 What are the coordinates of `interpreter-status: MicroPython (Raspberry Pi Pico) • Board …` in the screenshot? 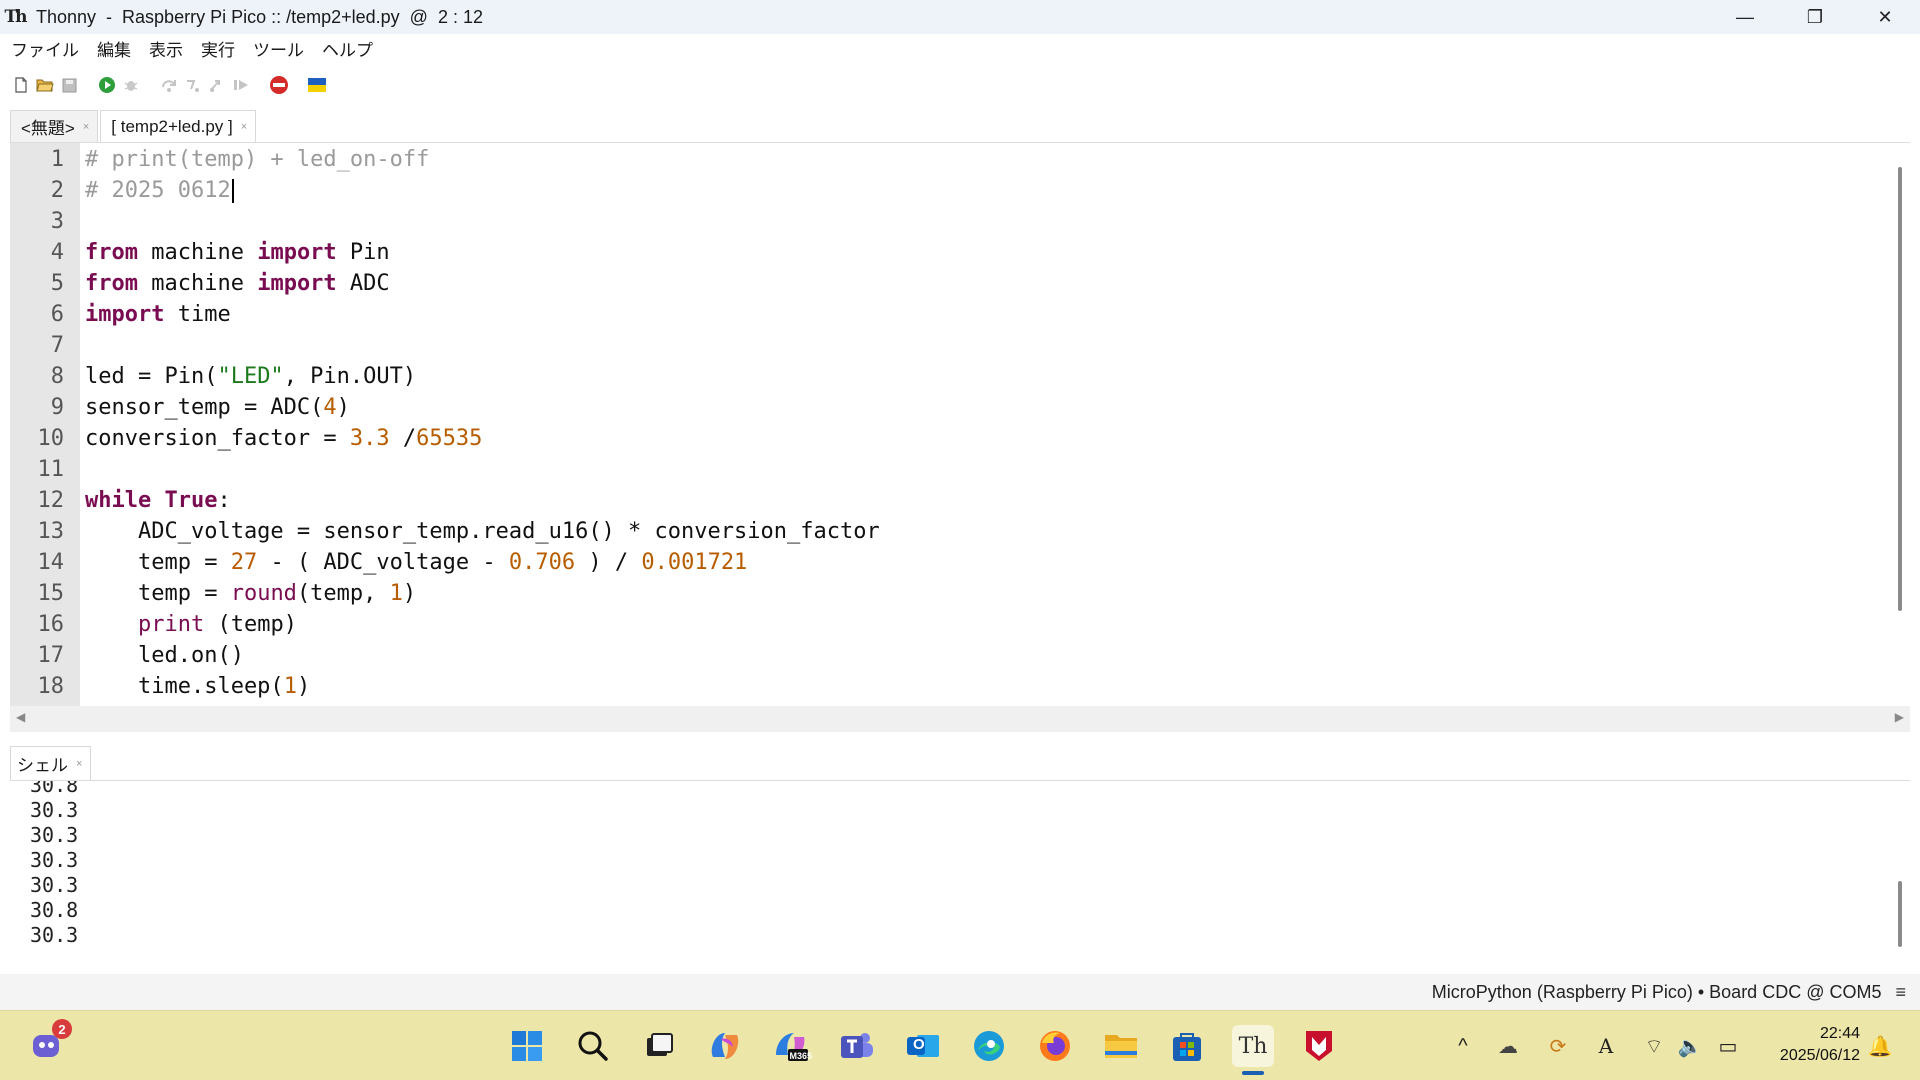 It's located at (1657, 992).